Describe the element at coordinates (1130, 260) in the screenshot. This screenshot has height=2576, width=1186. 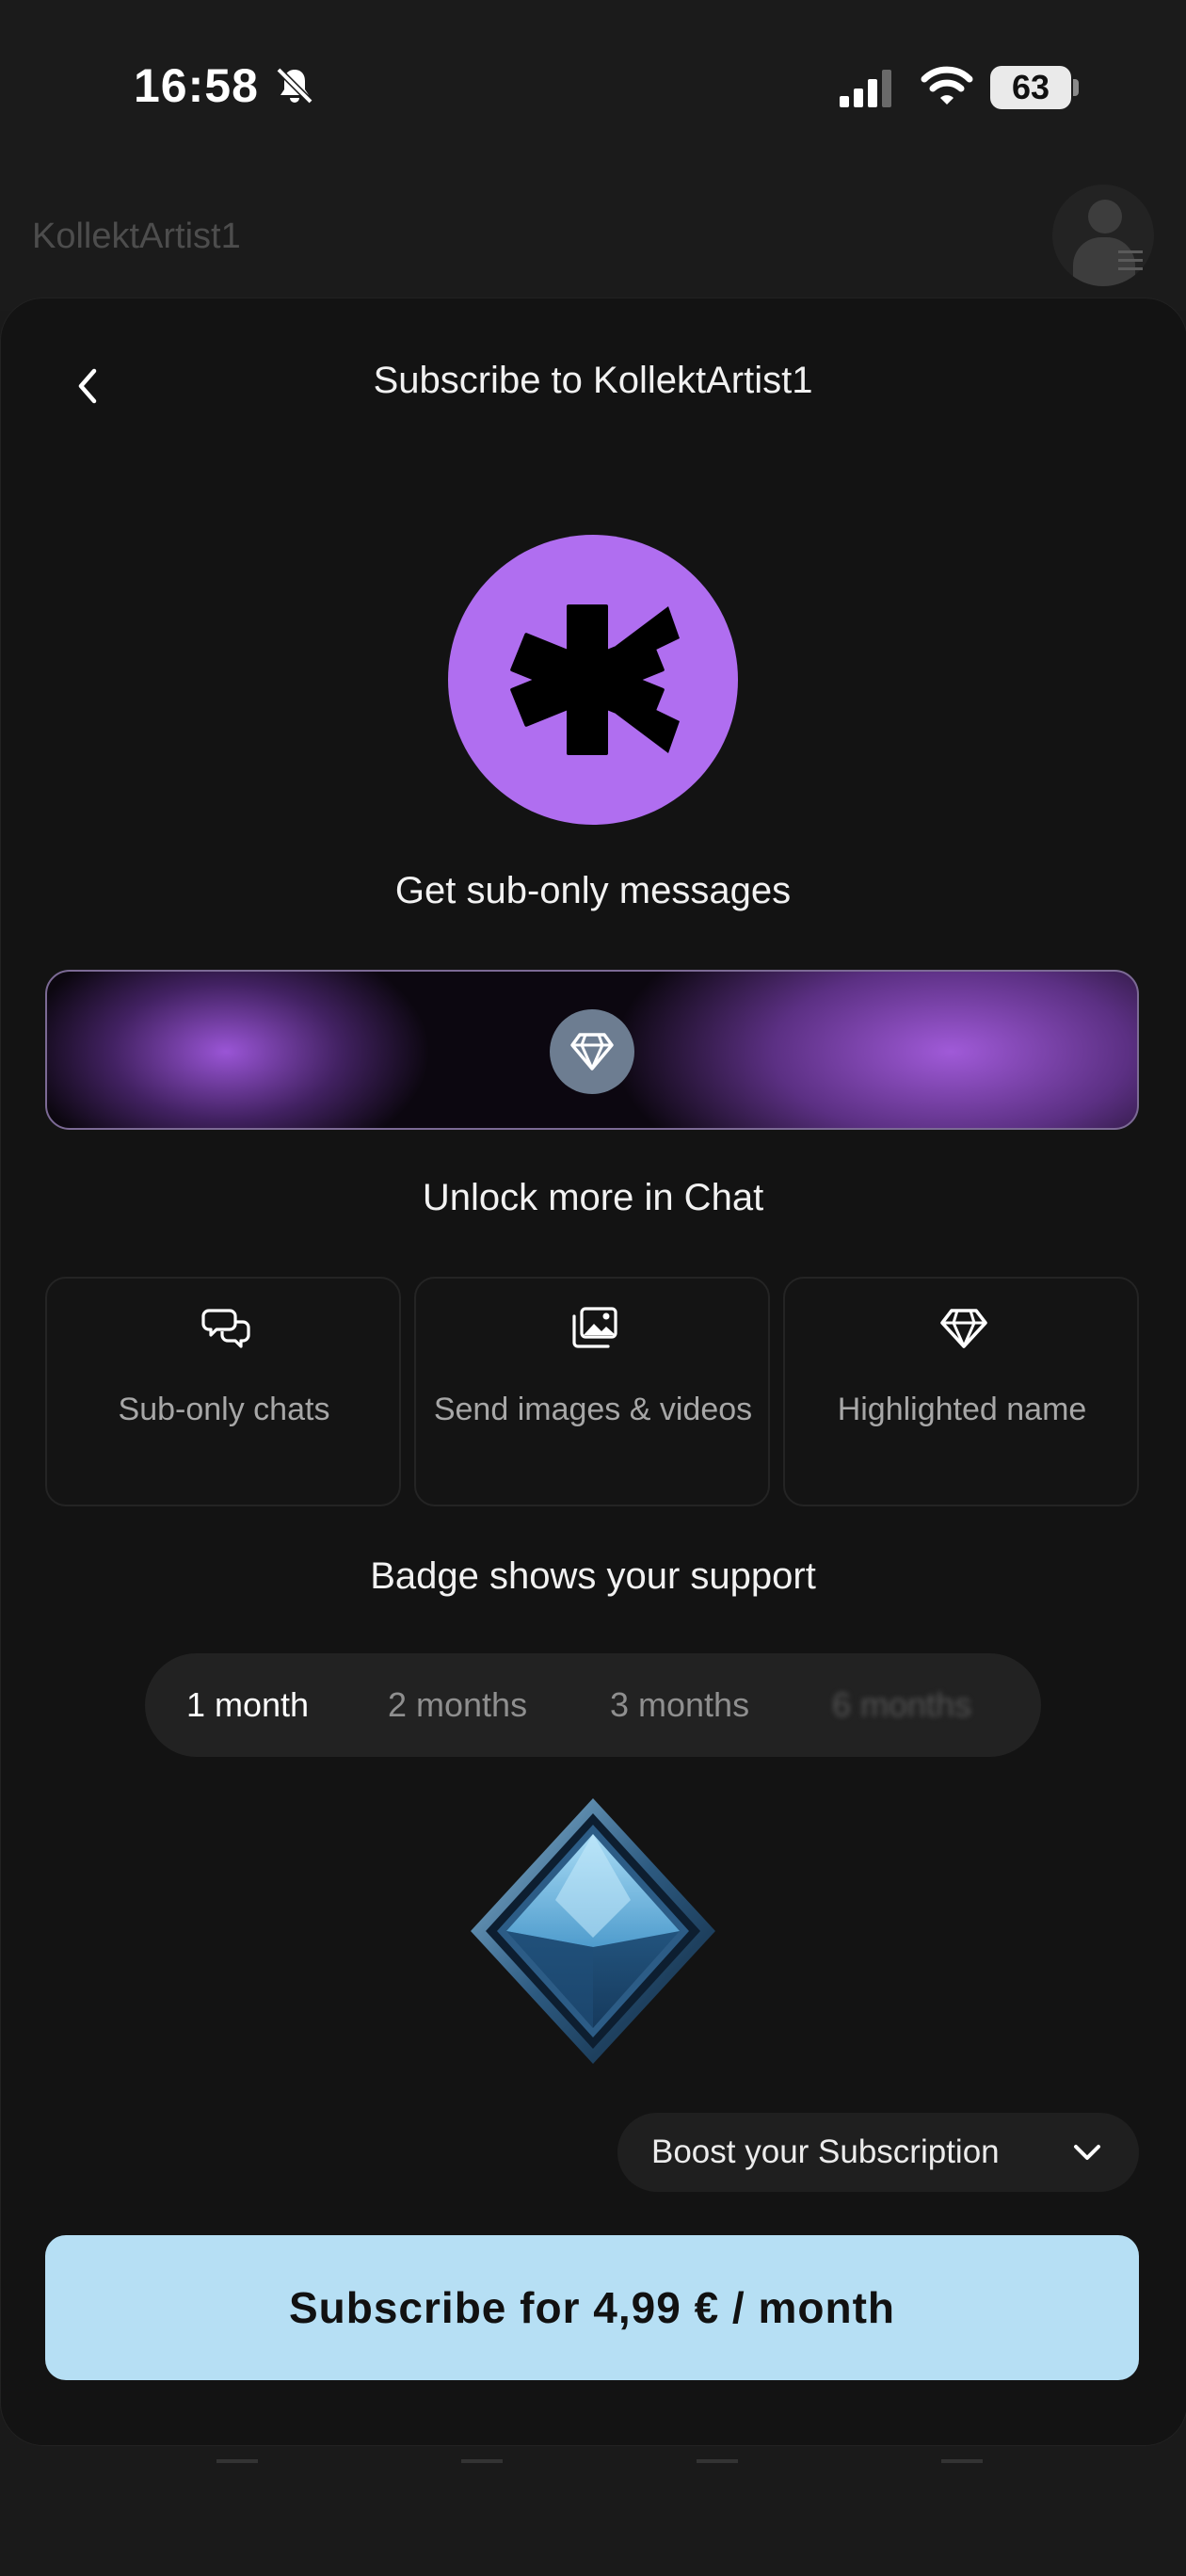
I see `menu-icon` at that location.